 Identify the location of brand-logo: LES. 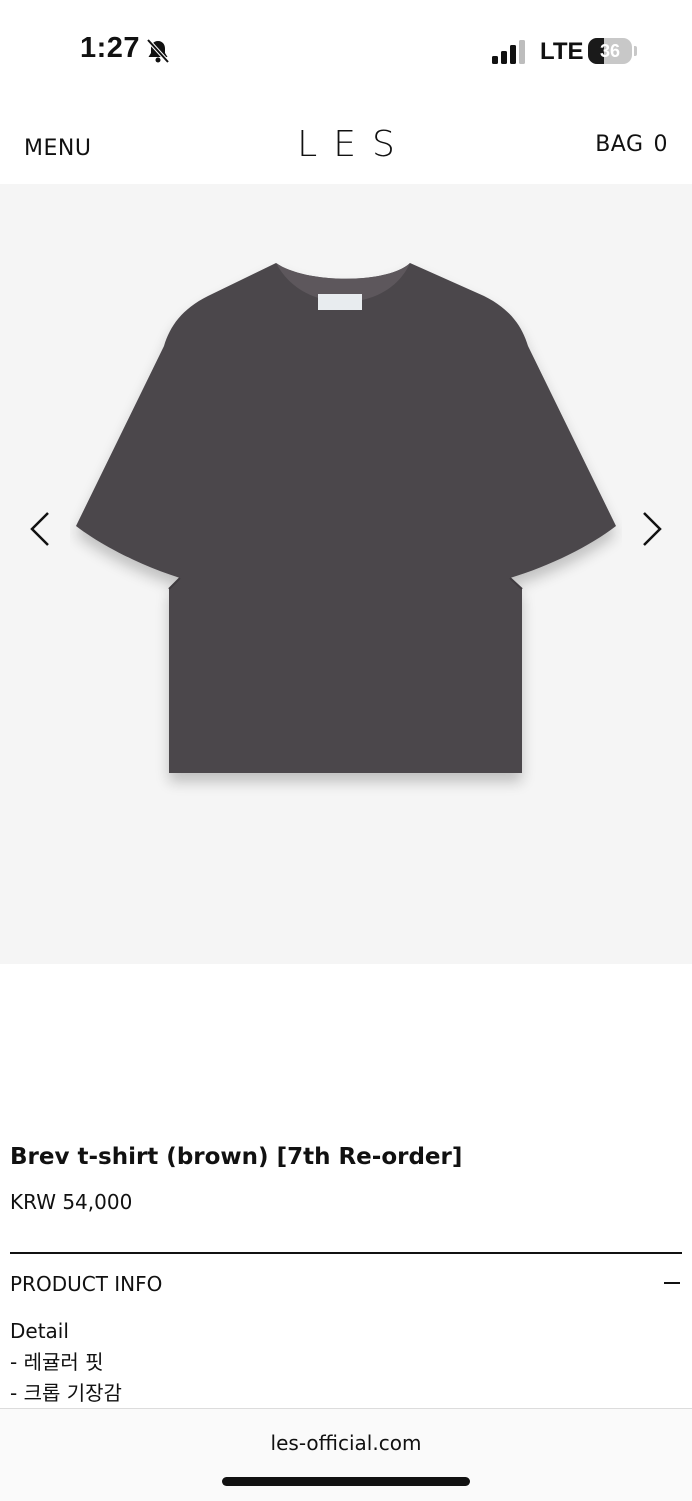
(346, 144).